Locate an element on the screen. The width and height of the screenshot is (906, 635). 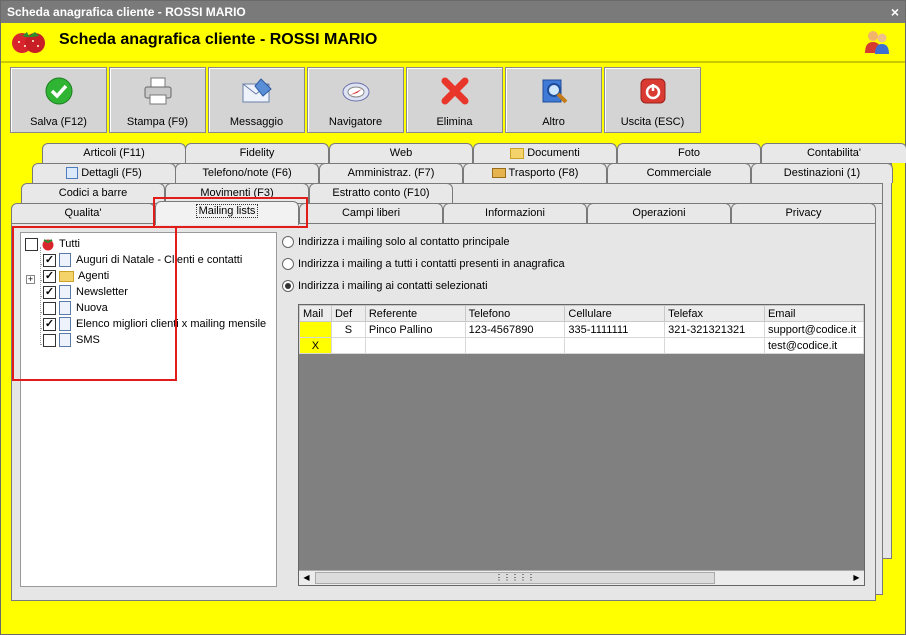
tab-label: Destinazioni (1) is located at coordinates (822, 173).